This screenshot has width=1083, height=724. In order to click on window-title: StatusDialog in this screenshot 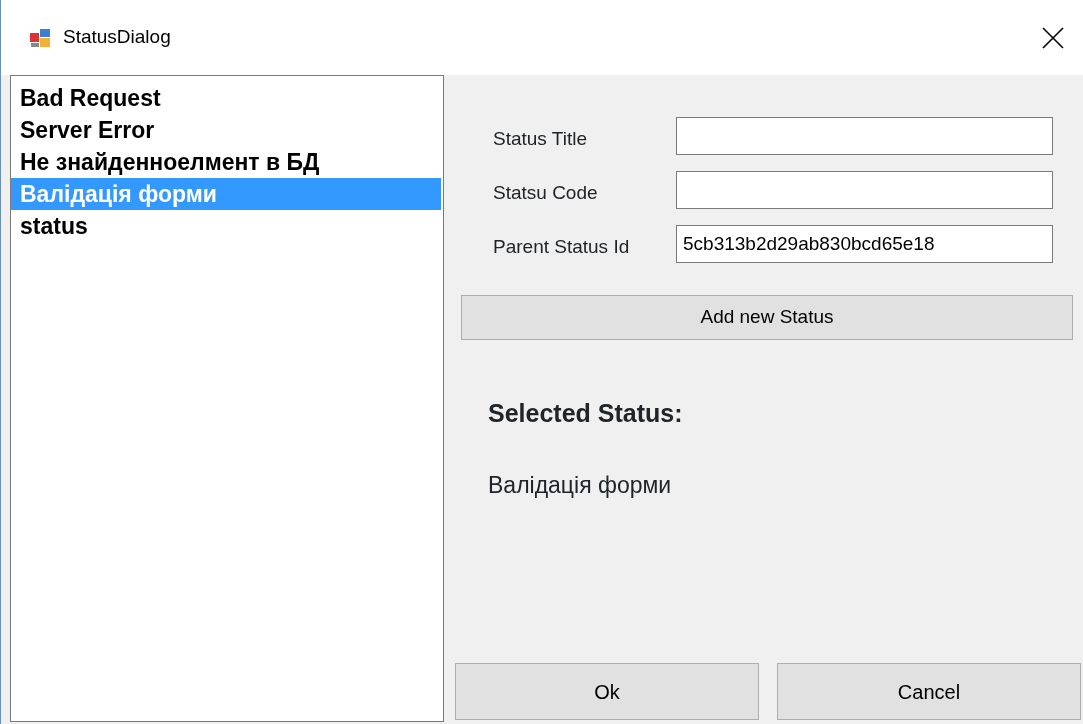, I will do `click(117, 37)`.